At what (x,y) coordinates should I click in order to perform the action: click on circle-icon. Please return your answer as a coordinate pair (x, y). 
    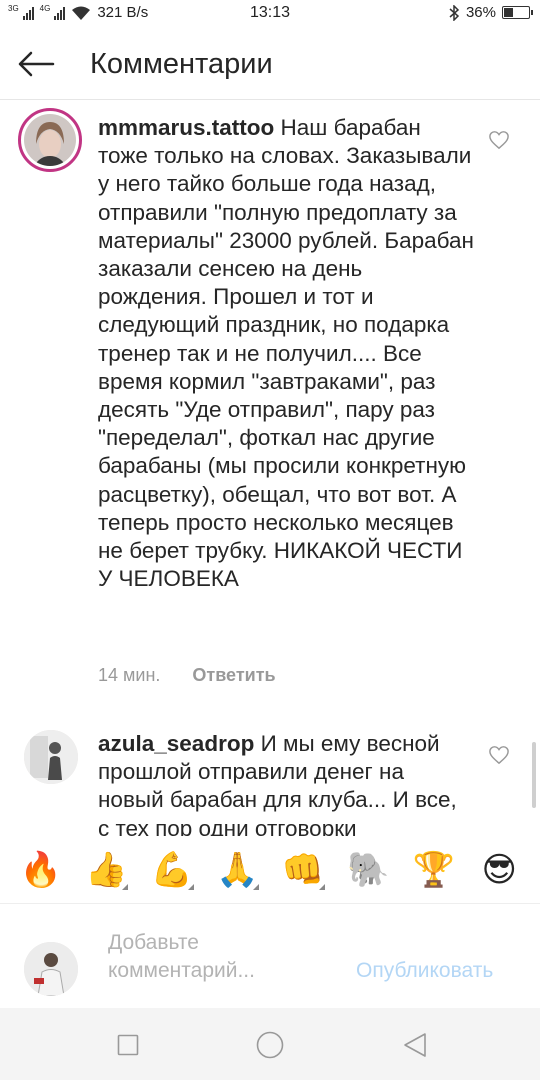
    Looking at the image, I should click on (270, 1045).